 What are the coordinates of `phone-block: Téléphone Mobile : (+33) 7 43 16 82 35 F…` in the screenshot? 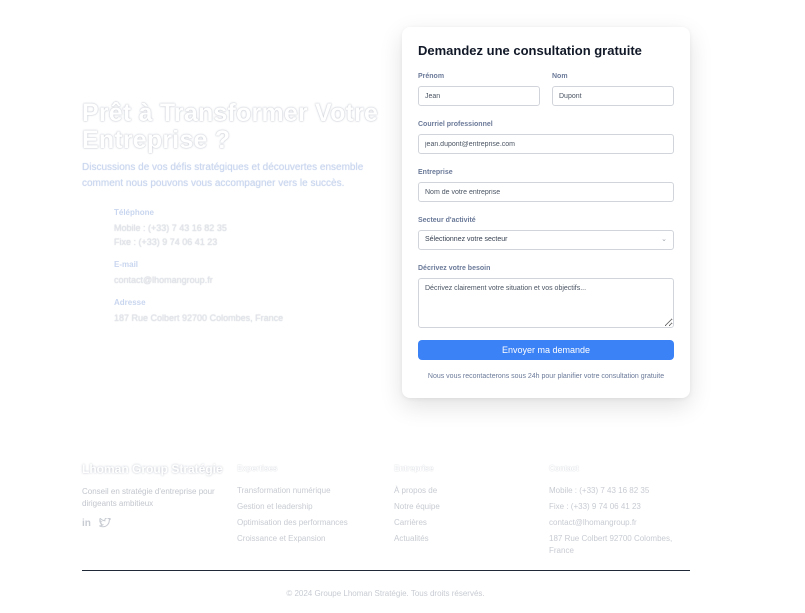 It's located at (170, 228).